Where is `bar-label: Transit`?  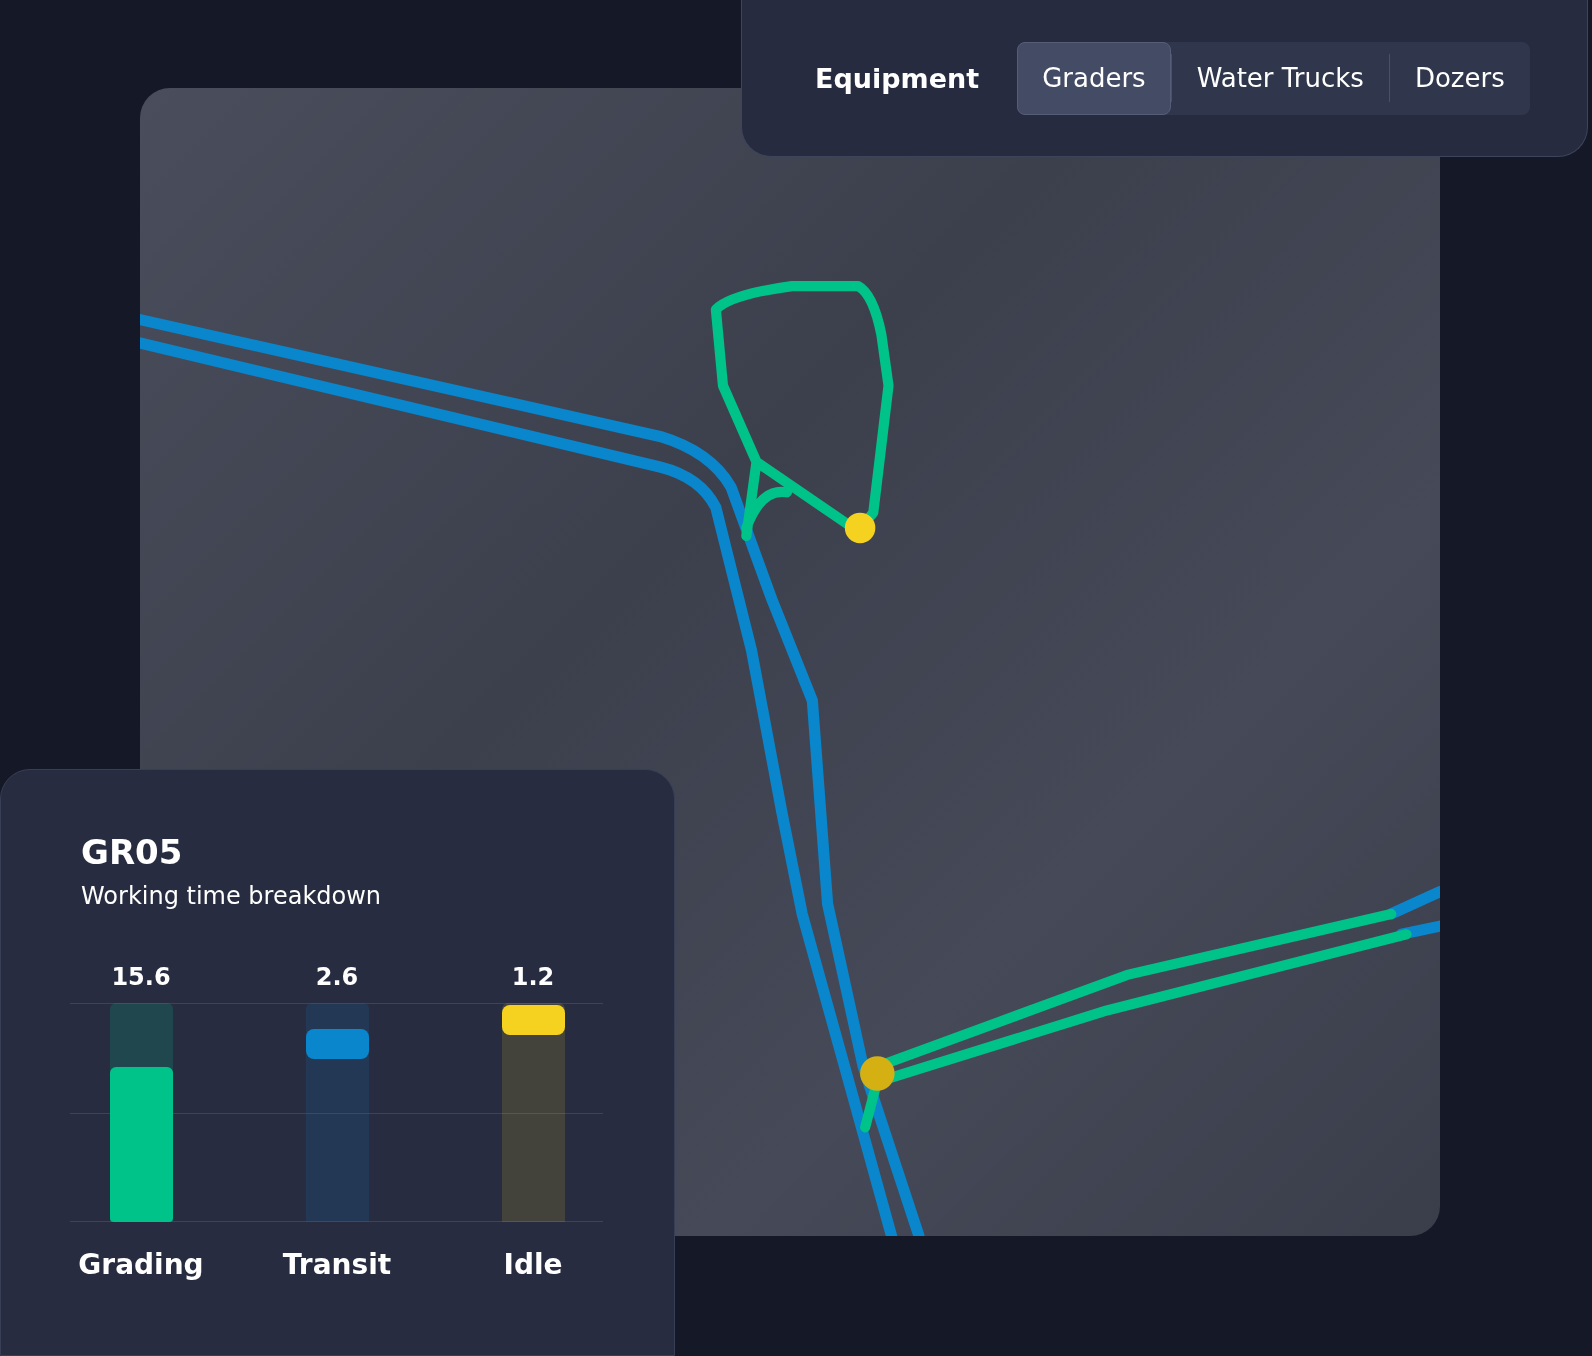 bar-label: Transit is located at coordinates (337, 1264).